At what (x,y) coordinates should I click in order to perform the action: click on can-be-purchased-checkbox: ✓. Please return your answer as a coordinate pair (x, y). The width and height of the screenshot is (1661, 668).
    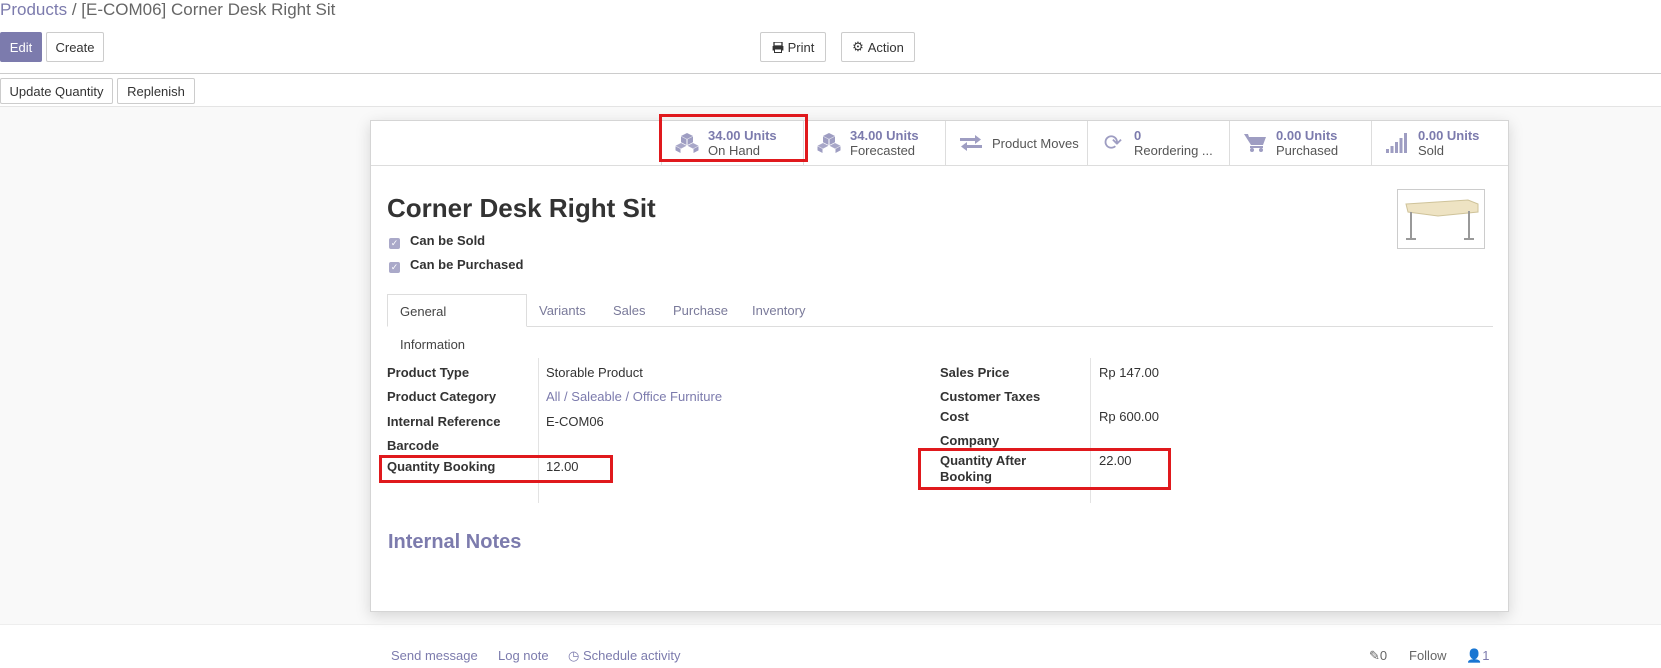
    Looking at the image, I should click on (394, 267).